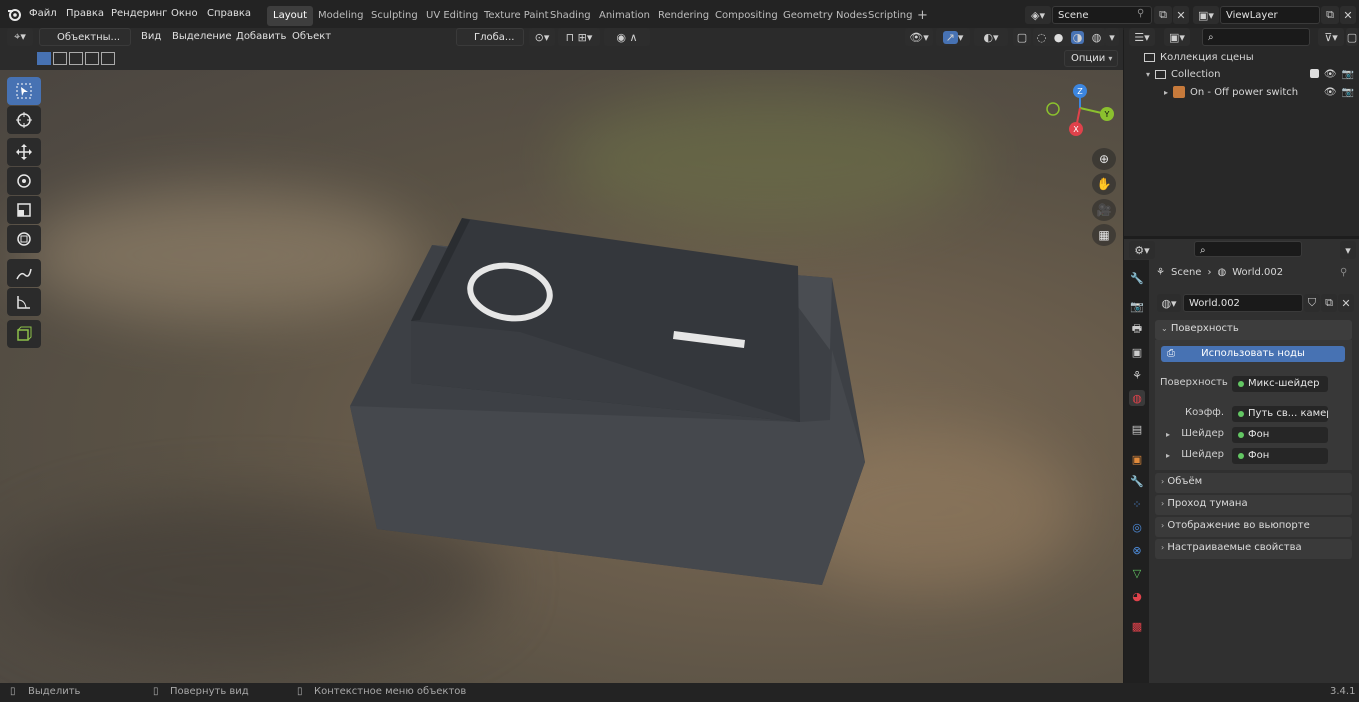  Describe the element at coordinates (890, 16) in the screenshot. I see `tab-scripting: Scripting` at that location.